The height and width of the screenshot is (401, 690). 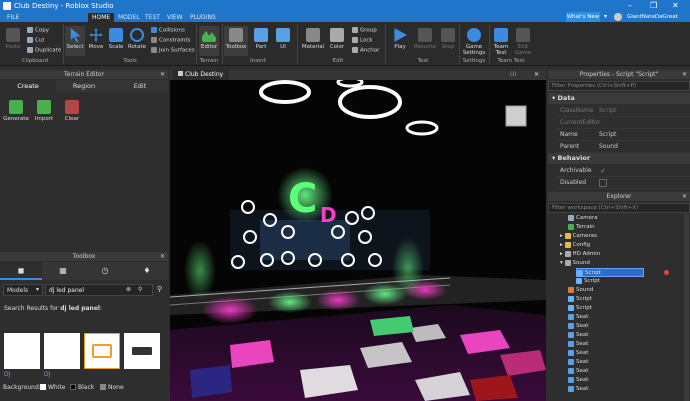 I want to click on paste-button: Paste, so click(x=13, y=39).